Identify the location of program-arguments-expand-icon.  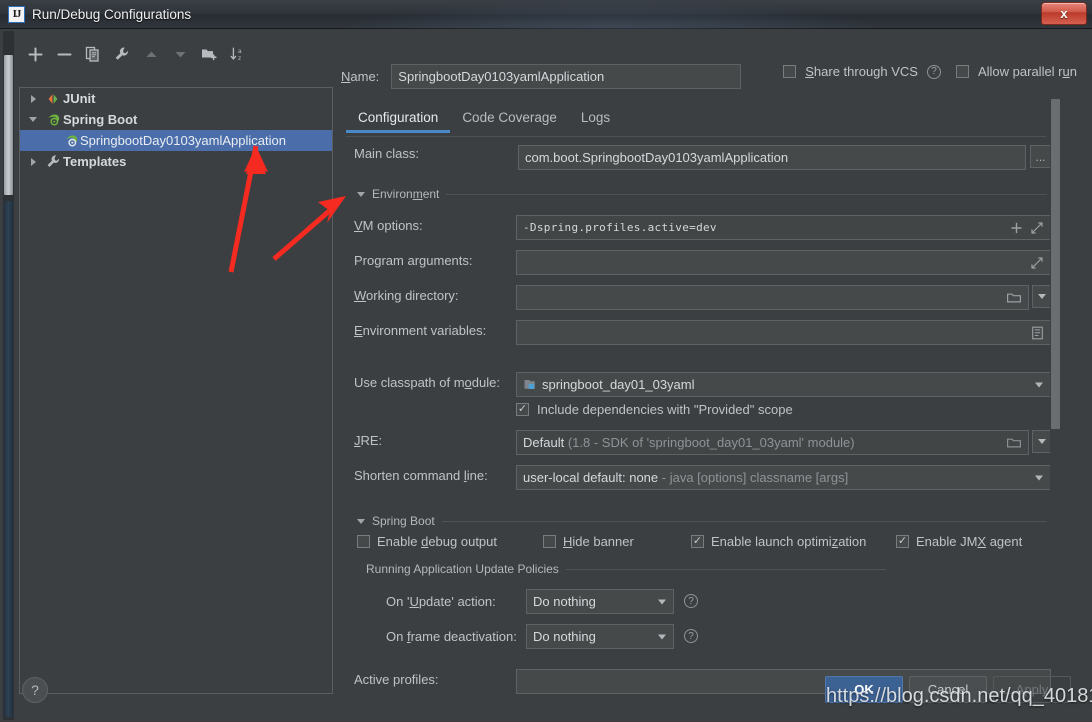
(1037, 262).